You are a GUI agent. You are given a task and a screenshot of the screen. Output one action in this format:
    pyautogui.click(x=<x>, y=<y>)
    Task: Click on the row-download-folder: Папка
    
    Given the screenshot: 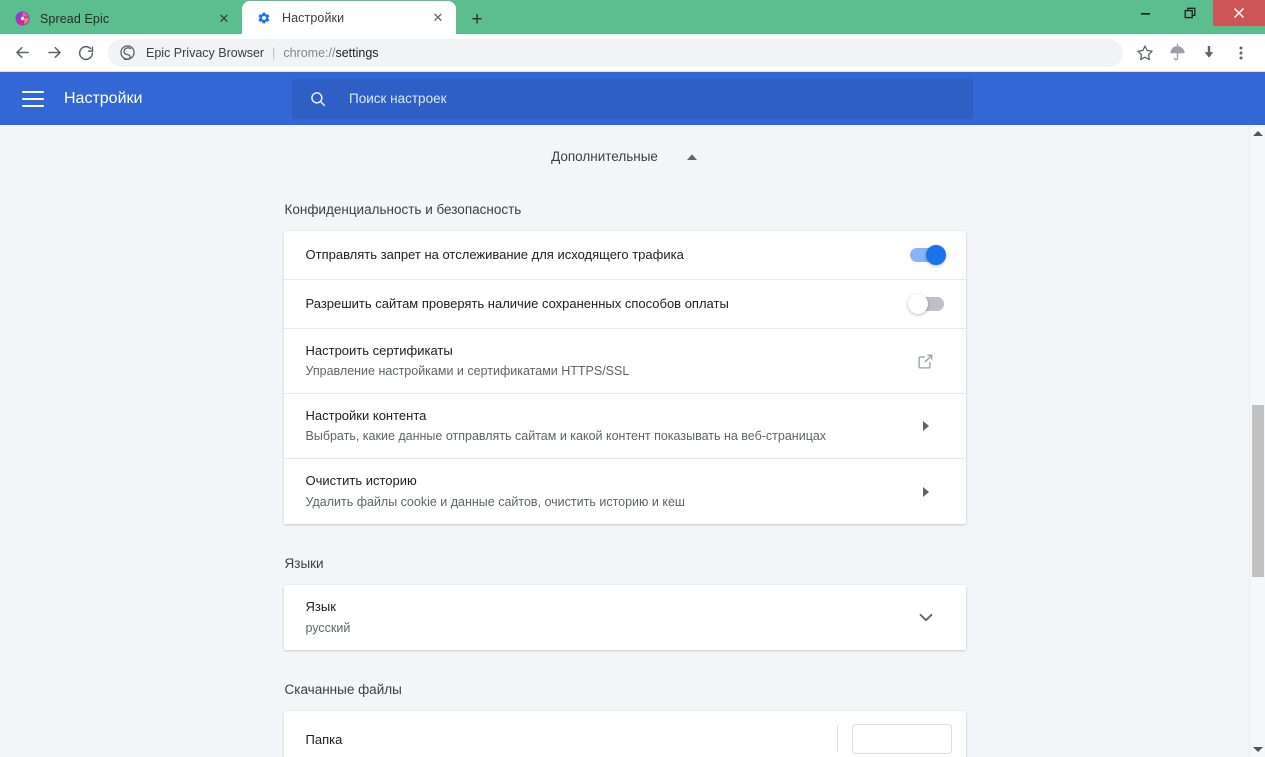 What is the action you would take?
    pyautogui.click(x=625, y=734)
    